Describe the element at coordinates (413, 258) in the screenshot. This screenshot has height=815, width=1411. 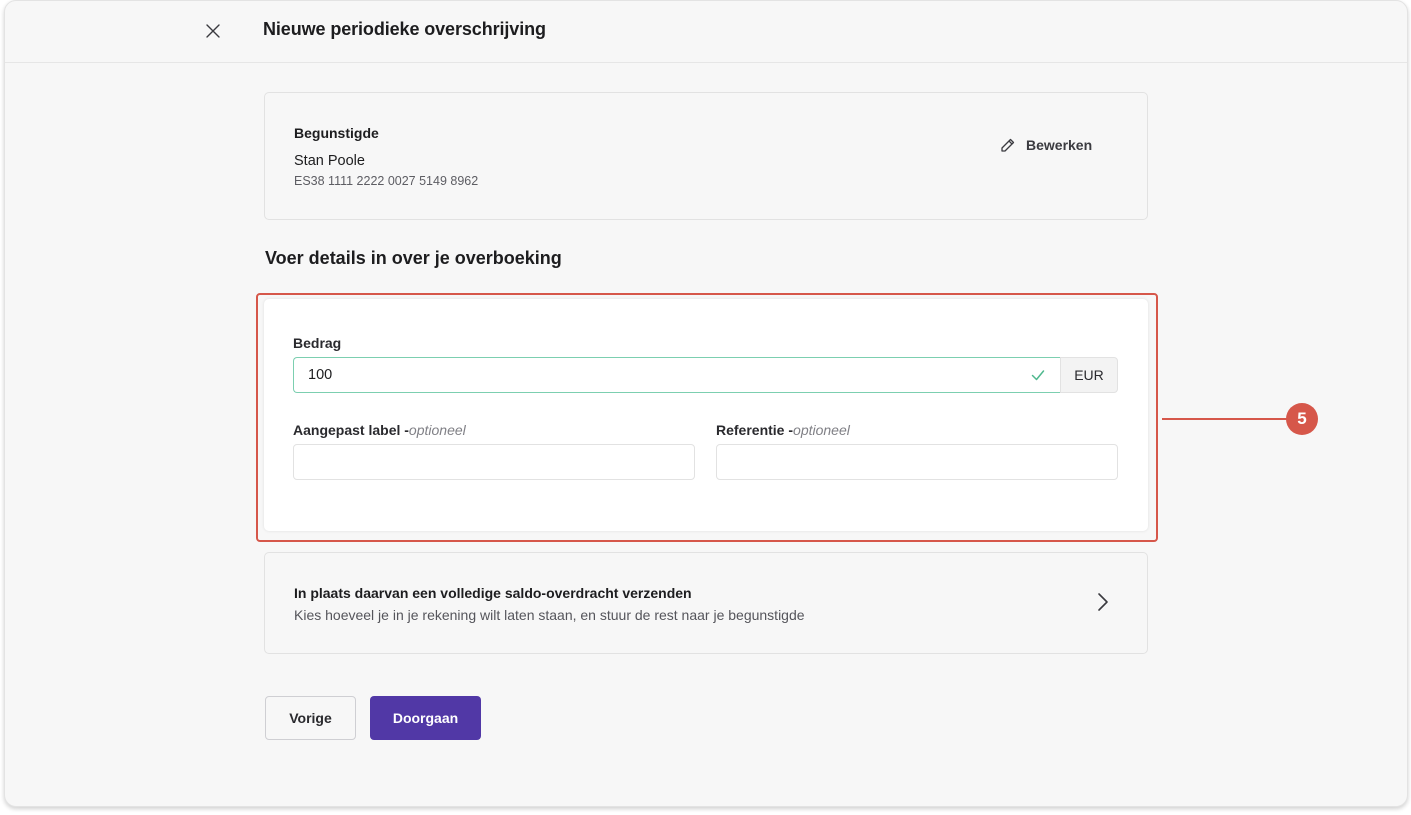
I see `details-section-title: Voer details in over je overboeking` at that location.